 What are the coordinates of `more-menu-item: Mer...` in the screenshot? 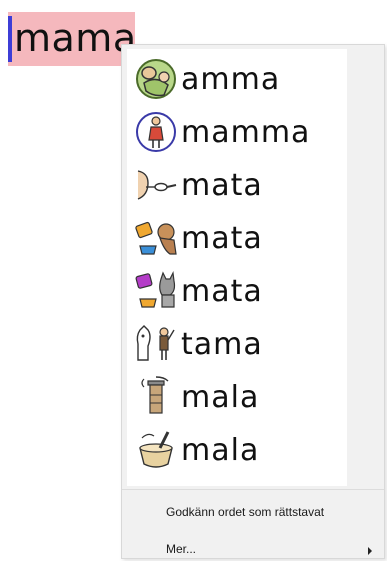 It's located at (181, 549).